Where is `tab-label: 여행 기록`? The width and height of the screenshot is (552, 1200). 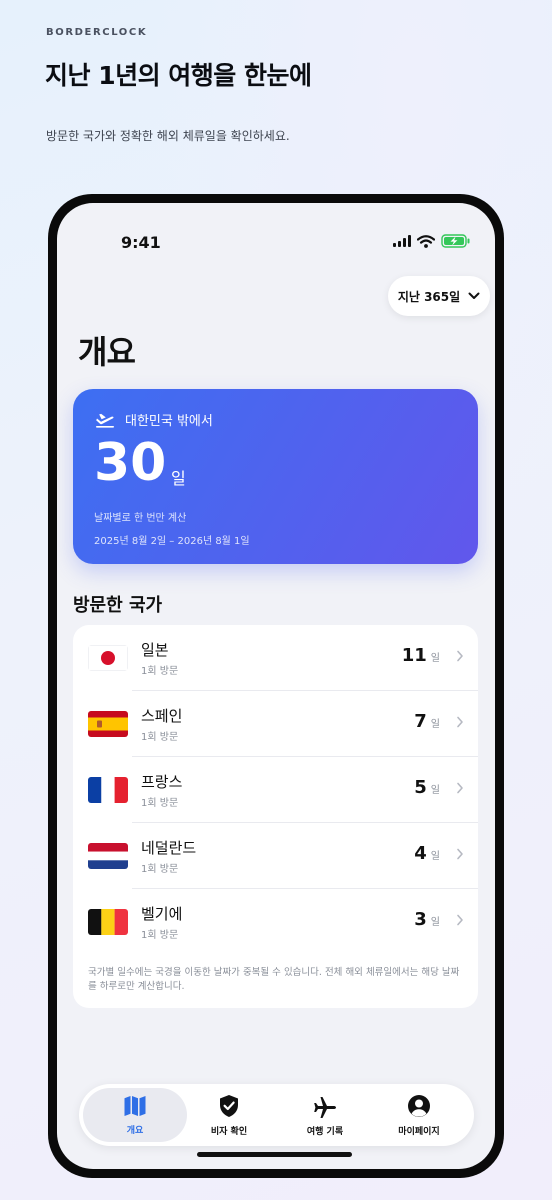 tab-label: 여행 기록 is located at coordinates (325, 1131).